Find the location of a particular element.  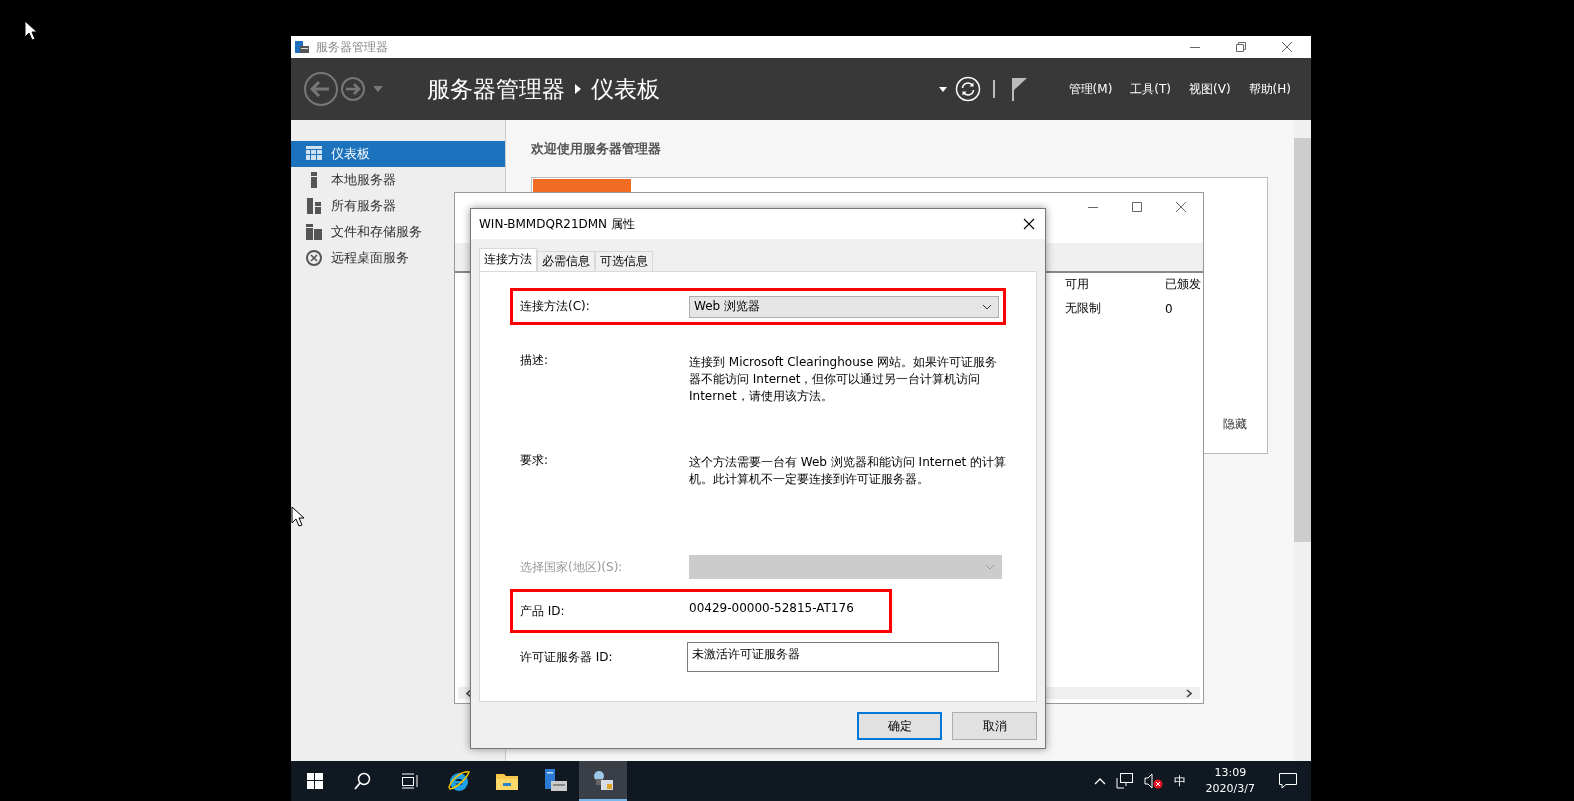

dialog-button: 取消 is located at coordinates (994, 726).